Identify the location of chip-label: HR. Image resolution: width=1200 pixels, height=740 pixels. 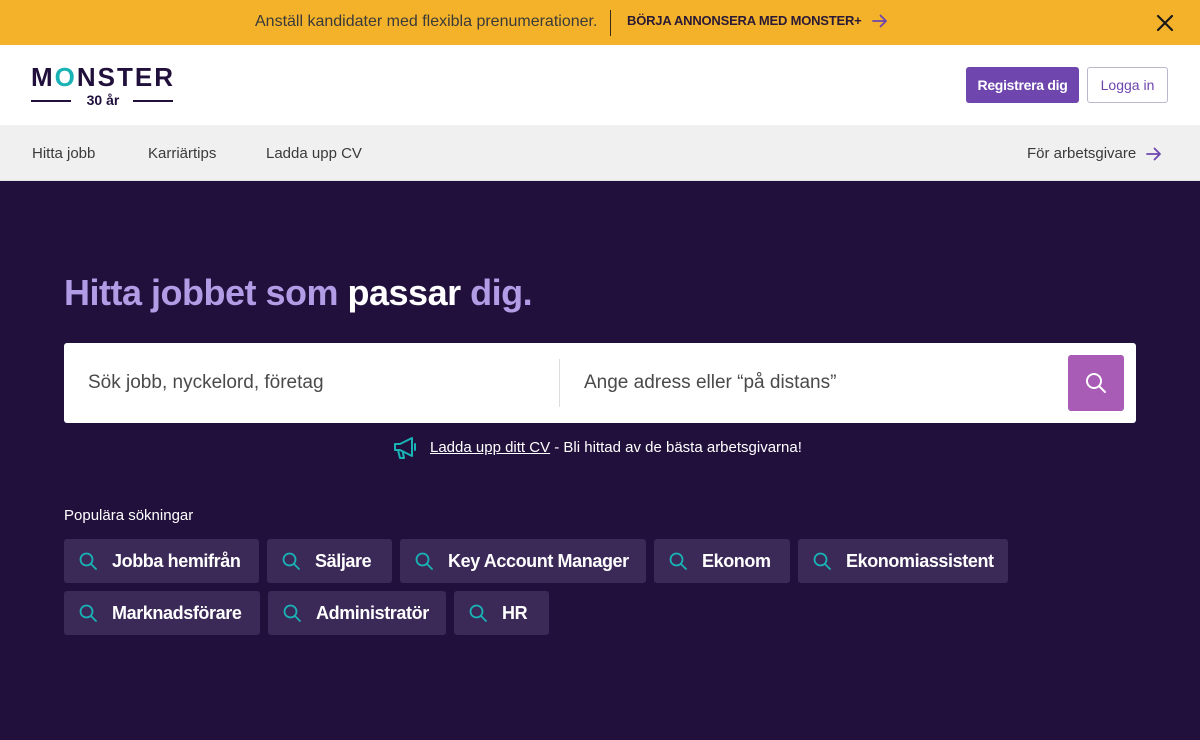
(515, 612).